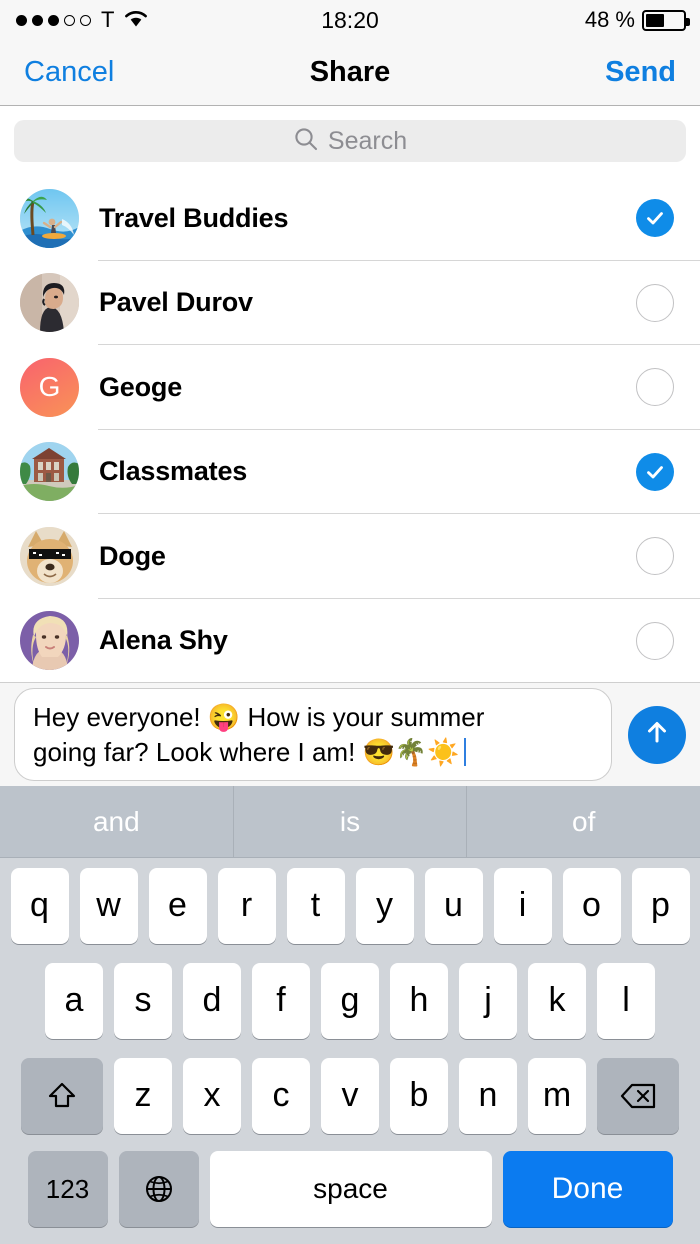  Describe the element at coordinates (350, 218) in the screenshot. I see `list-item: Travel Buddies` at that location.